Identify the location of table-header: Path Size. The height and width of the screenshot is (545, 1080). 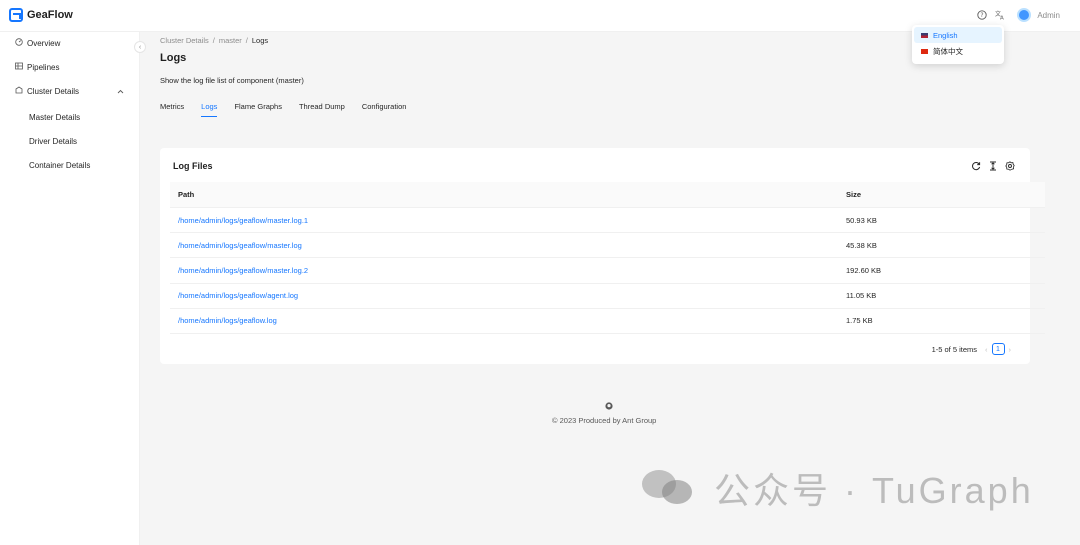
(607, 195).